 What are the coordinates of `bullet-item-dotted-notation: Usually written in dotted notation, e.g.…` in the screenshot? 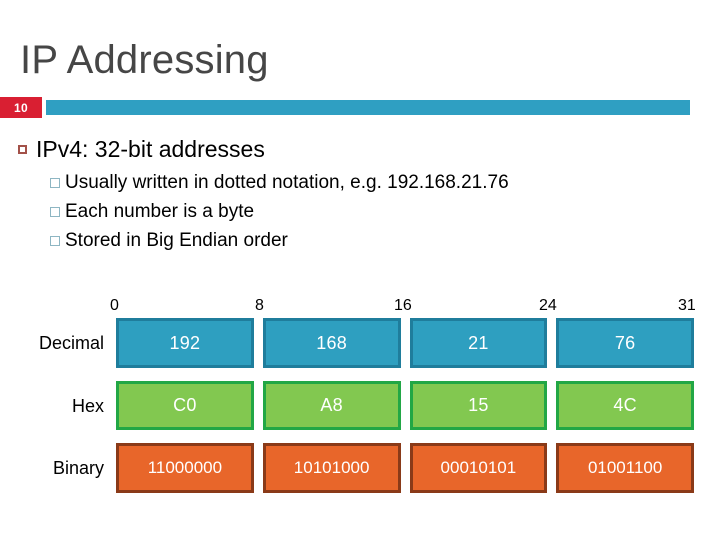 It's located at (379, 182).